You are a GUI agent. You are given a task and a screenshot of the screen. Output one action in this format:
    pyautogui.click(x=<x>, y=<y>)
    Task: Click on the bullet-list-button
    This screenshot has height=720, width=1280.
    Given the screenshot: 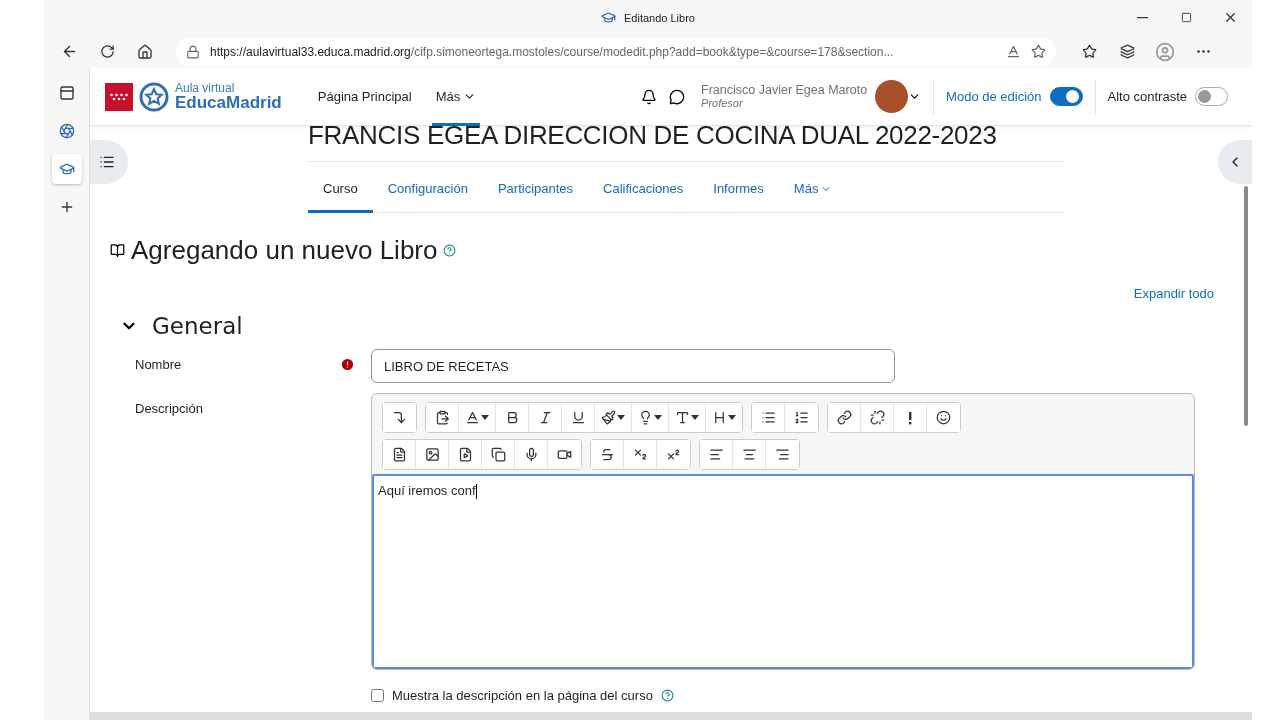 What is the action you would take?
    pyautogui.click(x=768, y=417)
    